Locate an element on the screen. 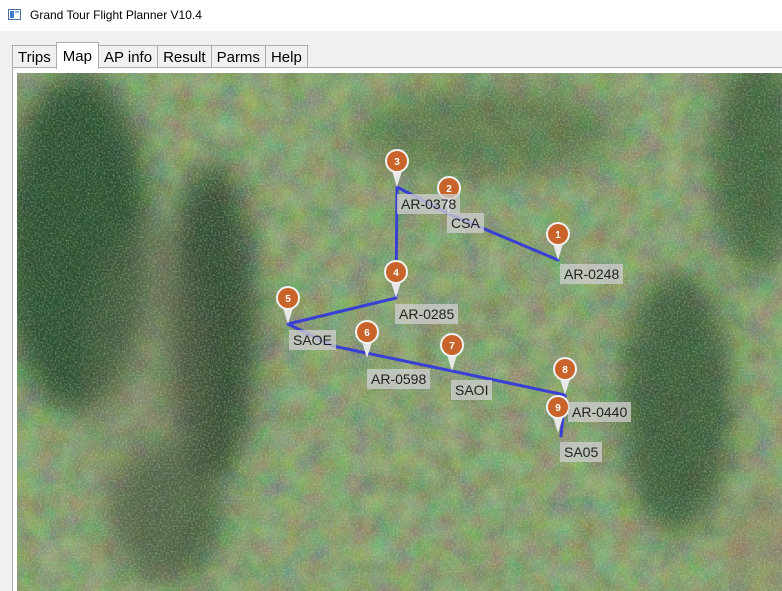  marker-number: 8 is located at coordinates (565, 370).